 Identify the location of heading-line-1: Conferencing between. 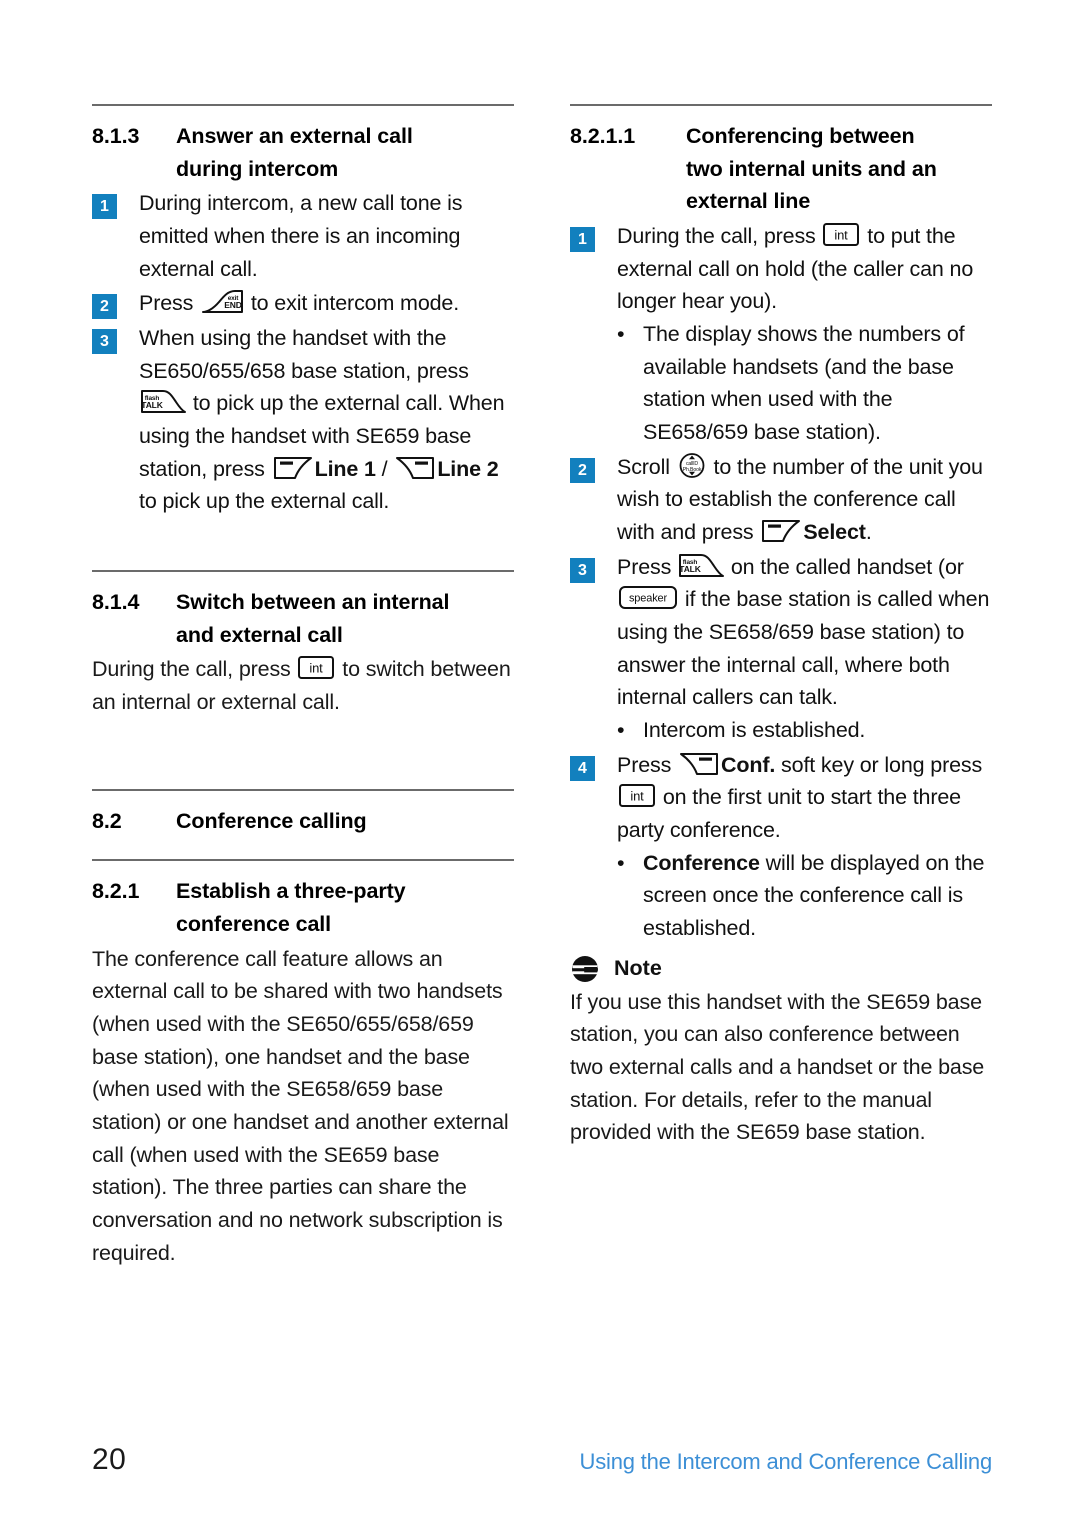
(800, 136).